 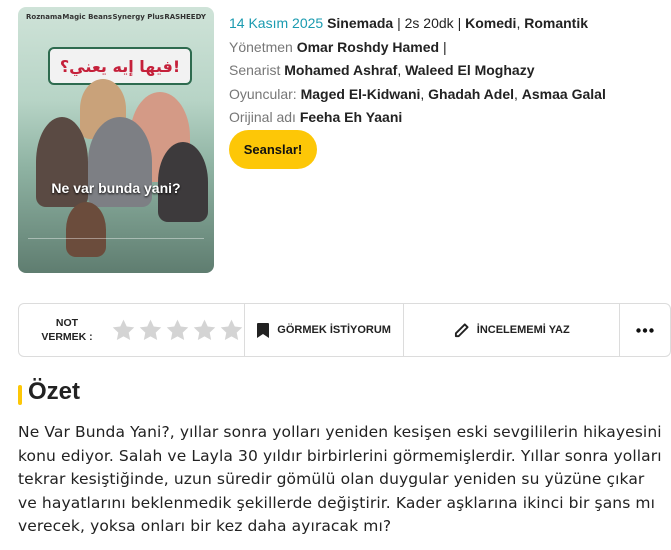 What do you see at coordinates (471, 94) in the screenshot?
I see `cast-link: Ghadah Adel` at bounding box center [471, 94].